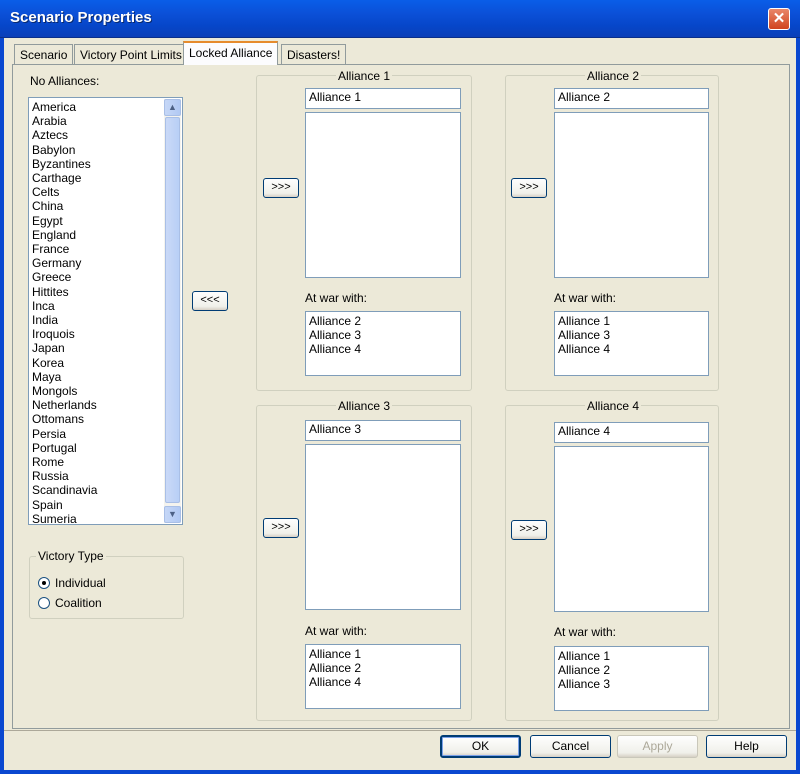 This screenshot has width=800, height=774. What do you see at coordinates (71, 556) in the screenshot?
I see `victory-type-title: Victory Type` at bounding box center [71, 556].